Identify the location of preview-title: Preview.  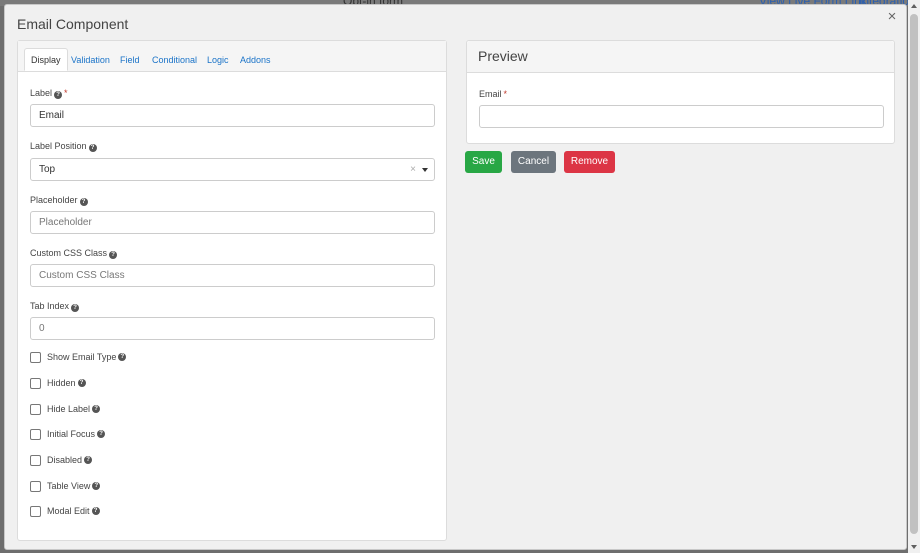
(503, 56).